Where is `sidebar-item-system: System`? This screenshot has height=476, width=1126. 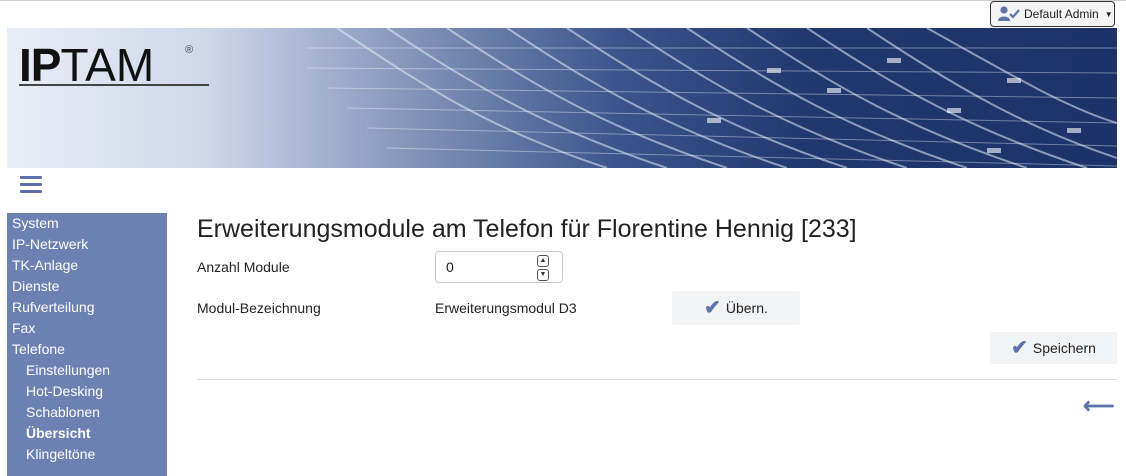
sidebar-item-system: System is located at coordinates (87, 223).